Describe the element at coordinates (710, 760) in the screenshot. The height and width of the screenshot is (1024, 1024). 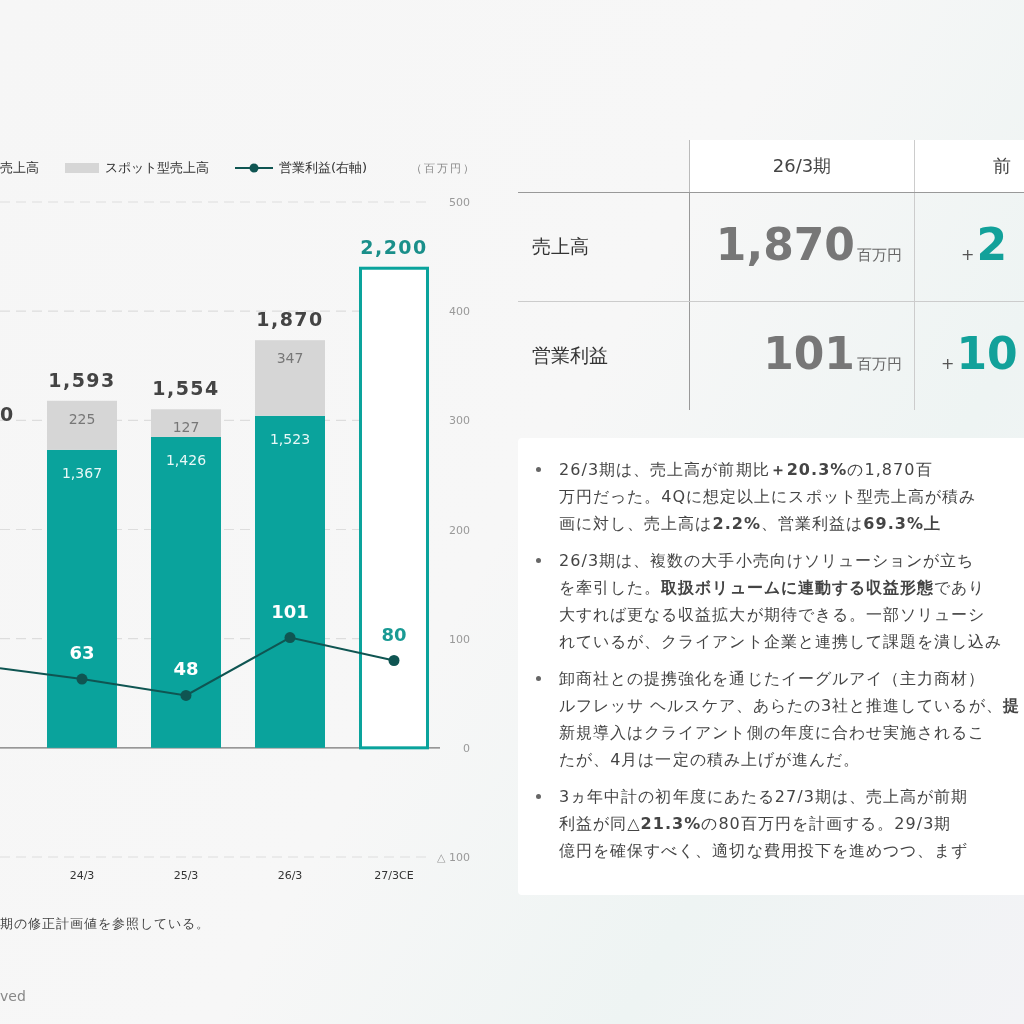
I see `bullet-text-line: たが、4月は一定の積み上げが進んだ。` at that location.